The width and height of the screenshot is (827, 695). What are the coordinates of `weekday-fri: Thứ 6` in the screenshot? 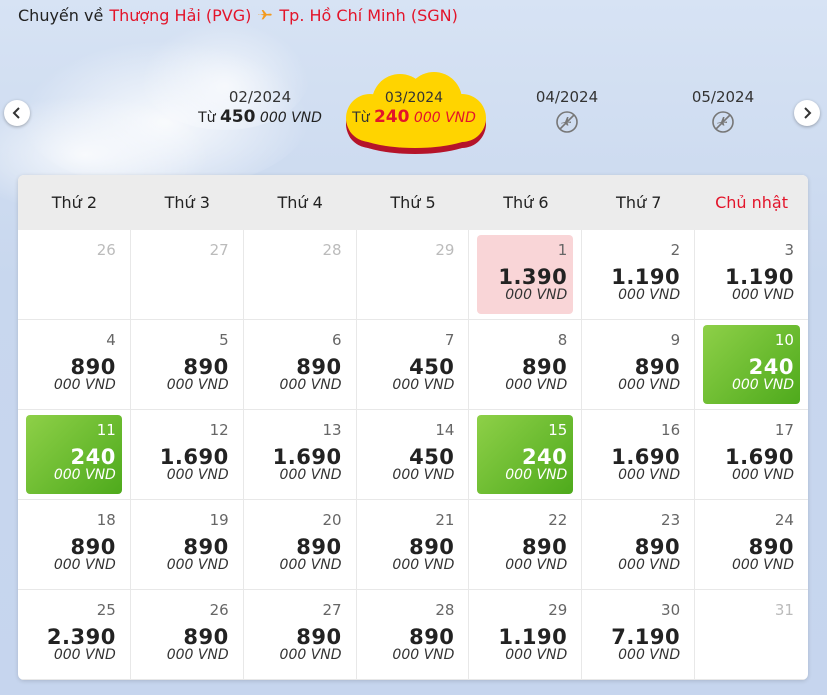 It's located at (526, 202).